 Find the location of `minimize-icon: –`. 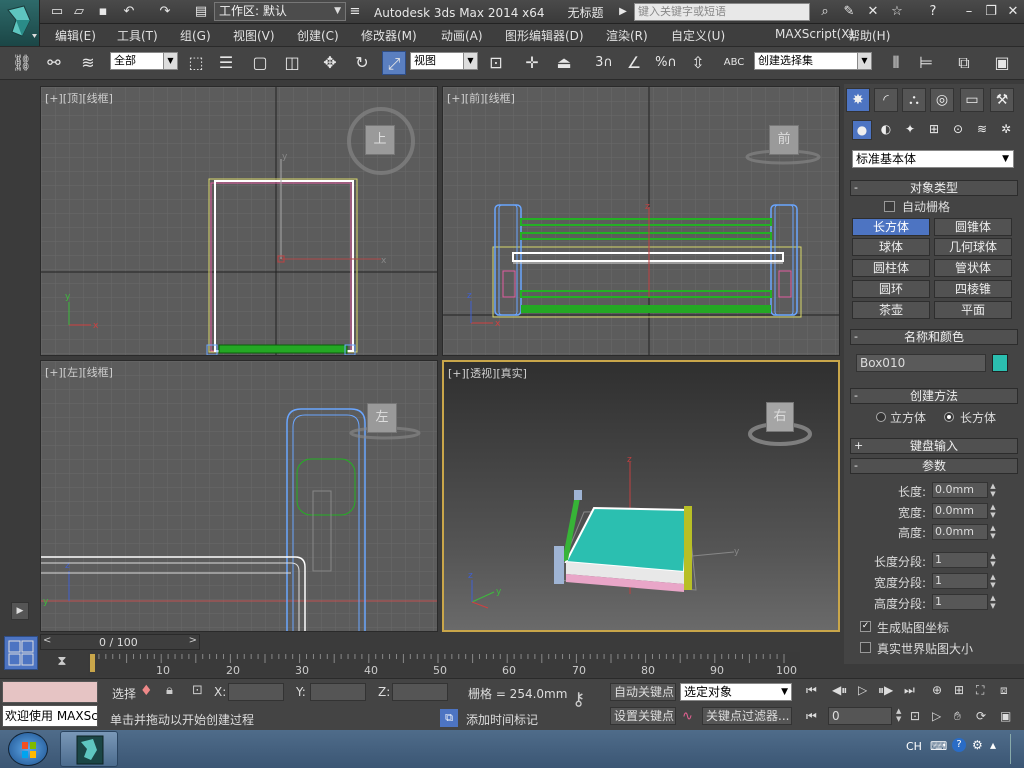

minimize-icon: – is located at coordinates (969, 11).